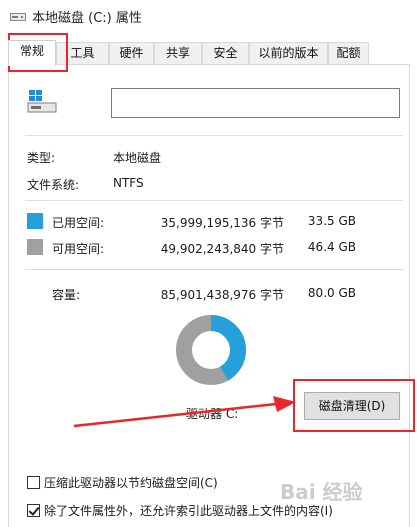  I want to click on disk-cleanup-button: 磁盘清理(D), so click(352, 406).